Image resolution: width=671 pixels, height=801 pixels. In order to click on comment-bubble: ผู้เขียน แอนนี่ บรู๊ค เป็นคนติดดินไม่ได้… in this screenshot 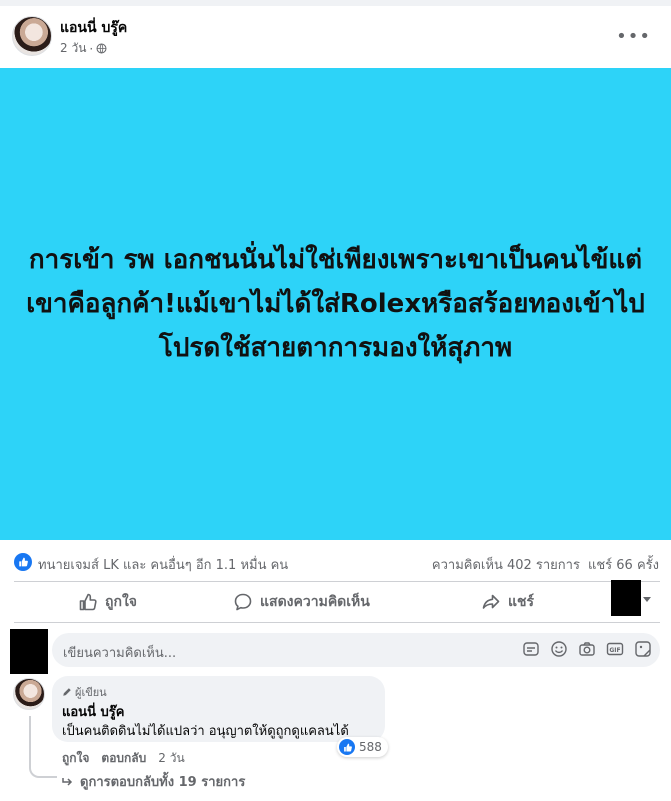, I will do `click(218, 709)`.